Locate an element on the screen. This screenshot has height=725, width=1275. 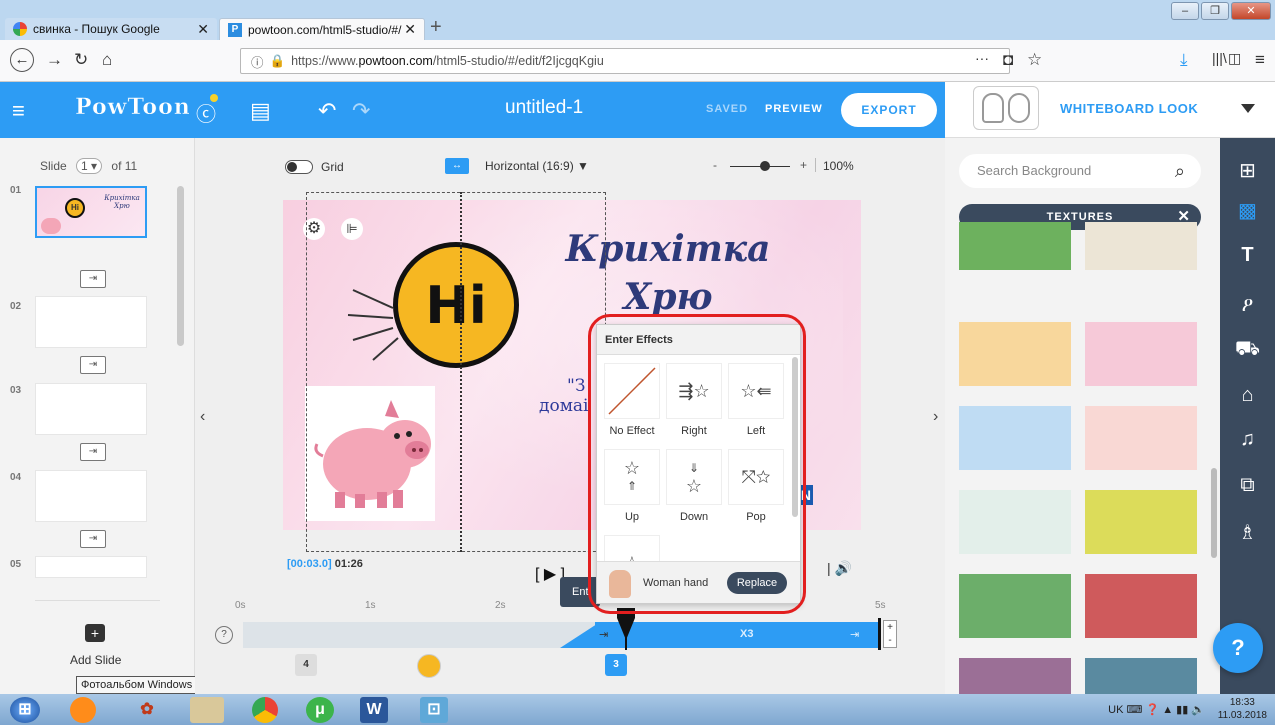
end-marker is located at coordinates (879, 634).